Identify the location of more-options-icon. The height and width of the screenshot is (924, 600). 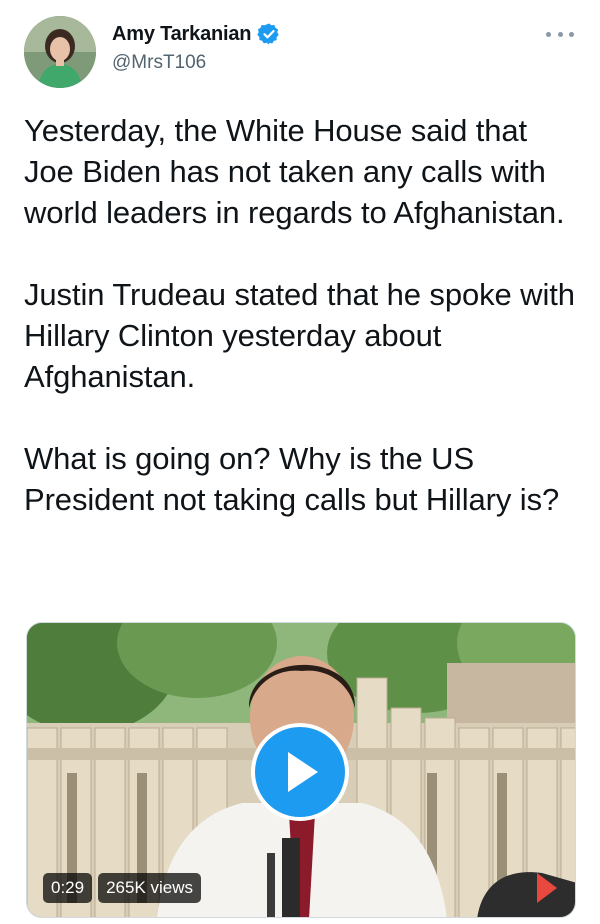
(560, 34).